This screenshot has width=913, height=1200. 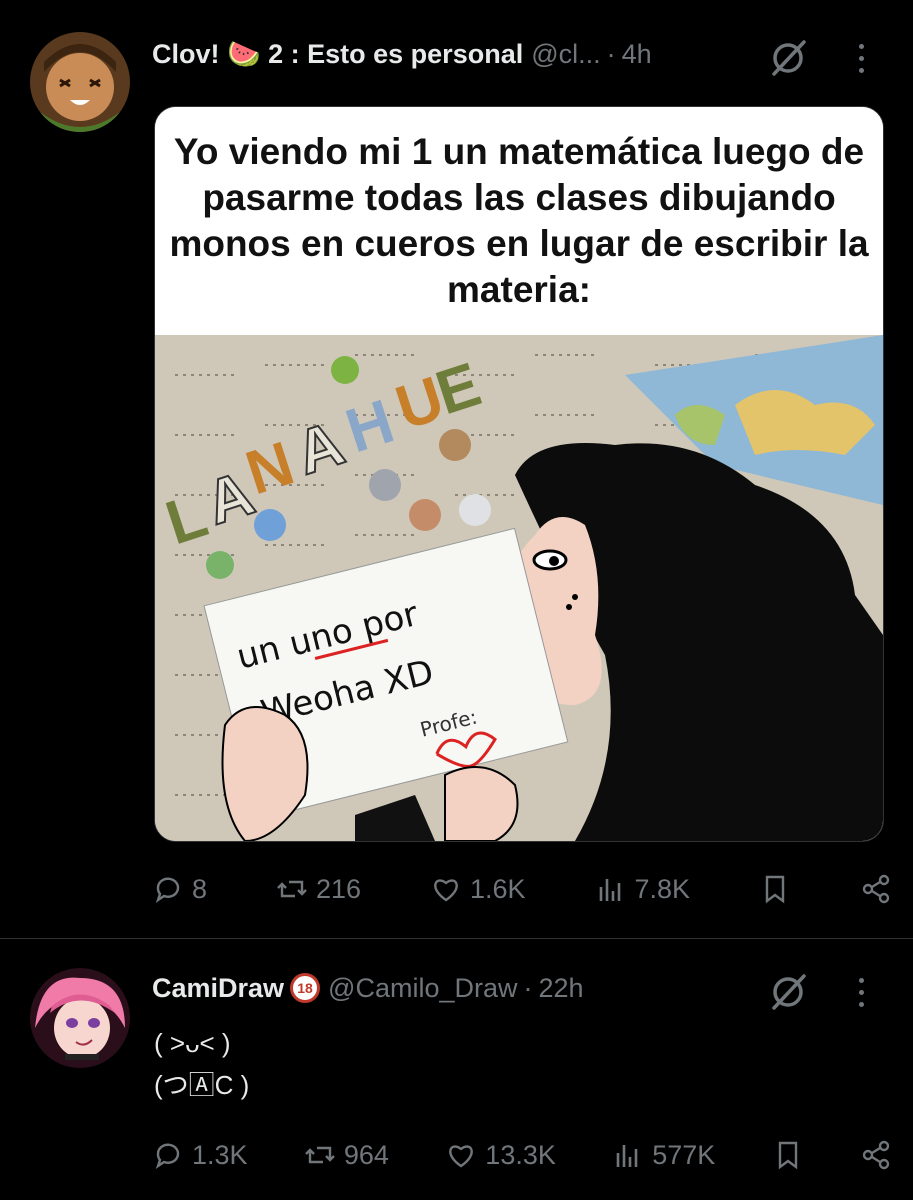 What do you see at coordinates (456, 938) in the screenshot?
I see `post-divider` at bounding box center [456, 938].